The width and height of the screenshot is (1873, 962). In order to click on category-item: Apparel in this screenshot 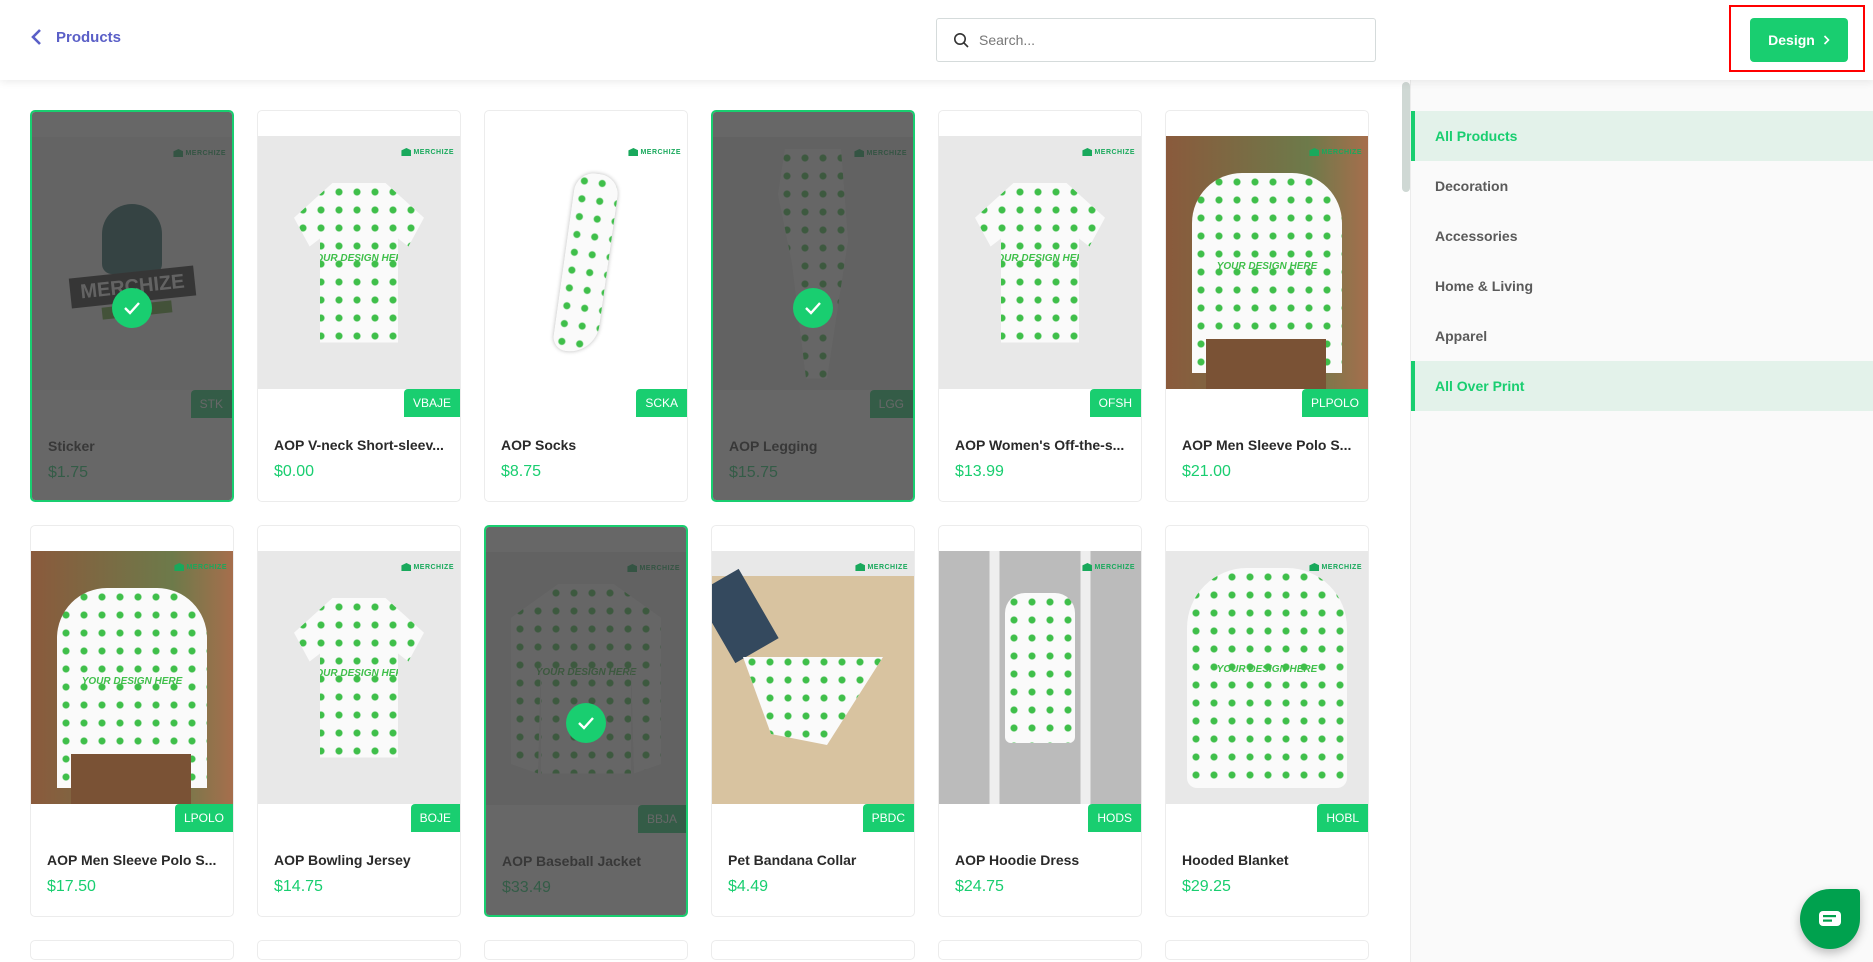, I will do `click(1642, 336)`.